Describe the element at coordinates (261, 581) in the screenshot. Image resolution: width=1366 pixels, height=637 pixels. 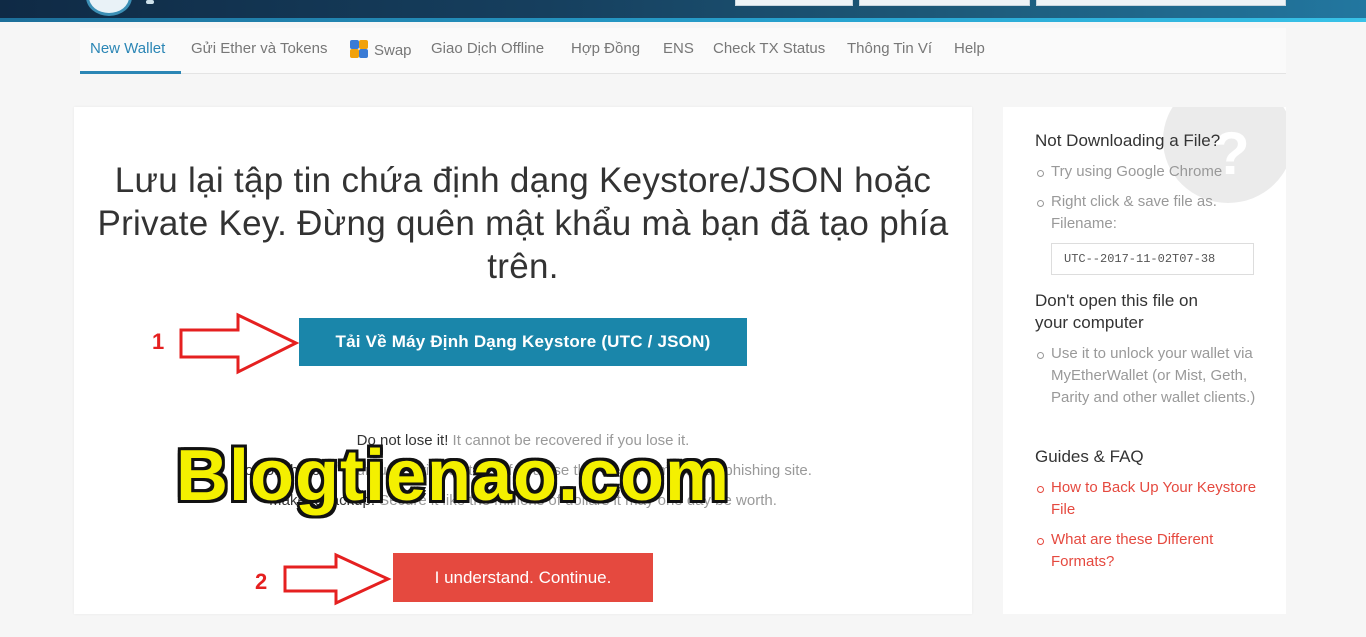
I see `step-number-2: 2` at that location.